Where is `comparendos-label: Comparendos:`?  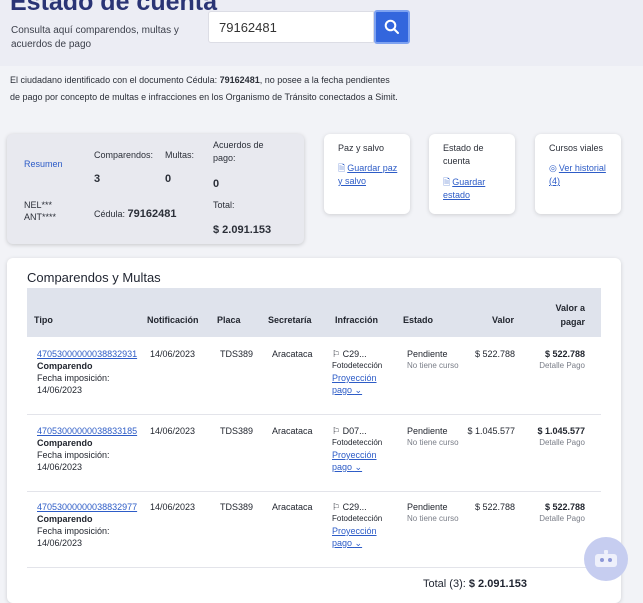 comparendos-label: Comparendos: is located at coordinates (124, 155).